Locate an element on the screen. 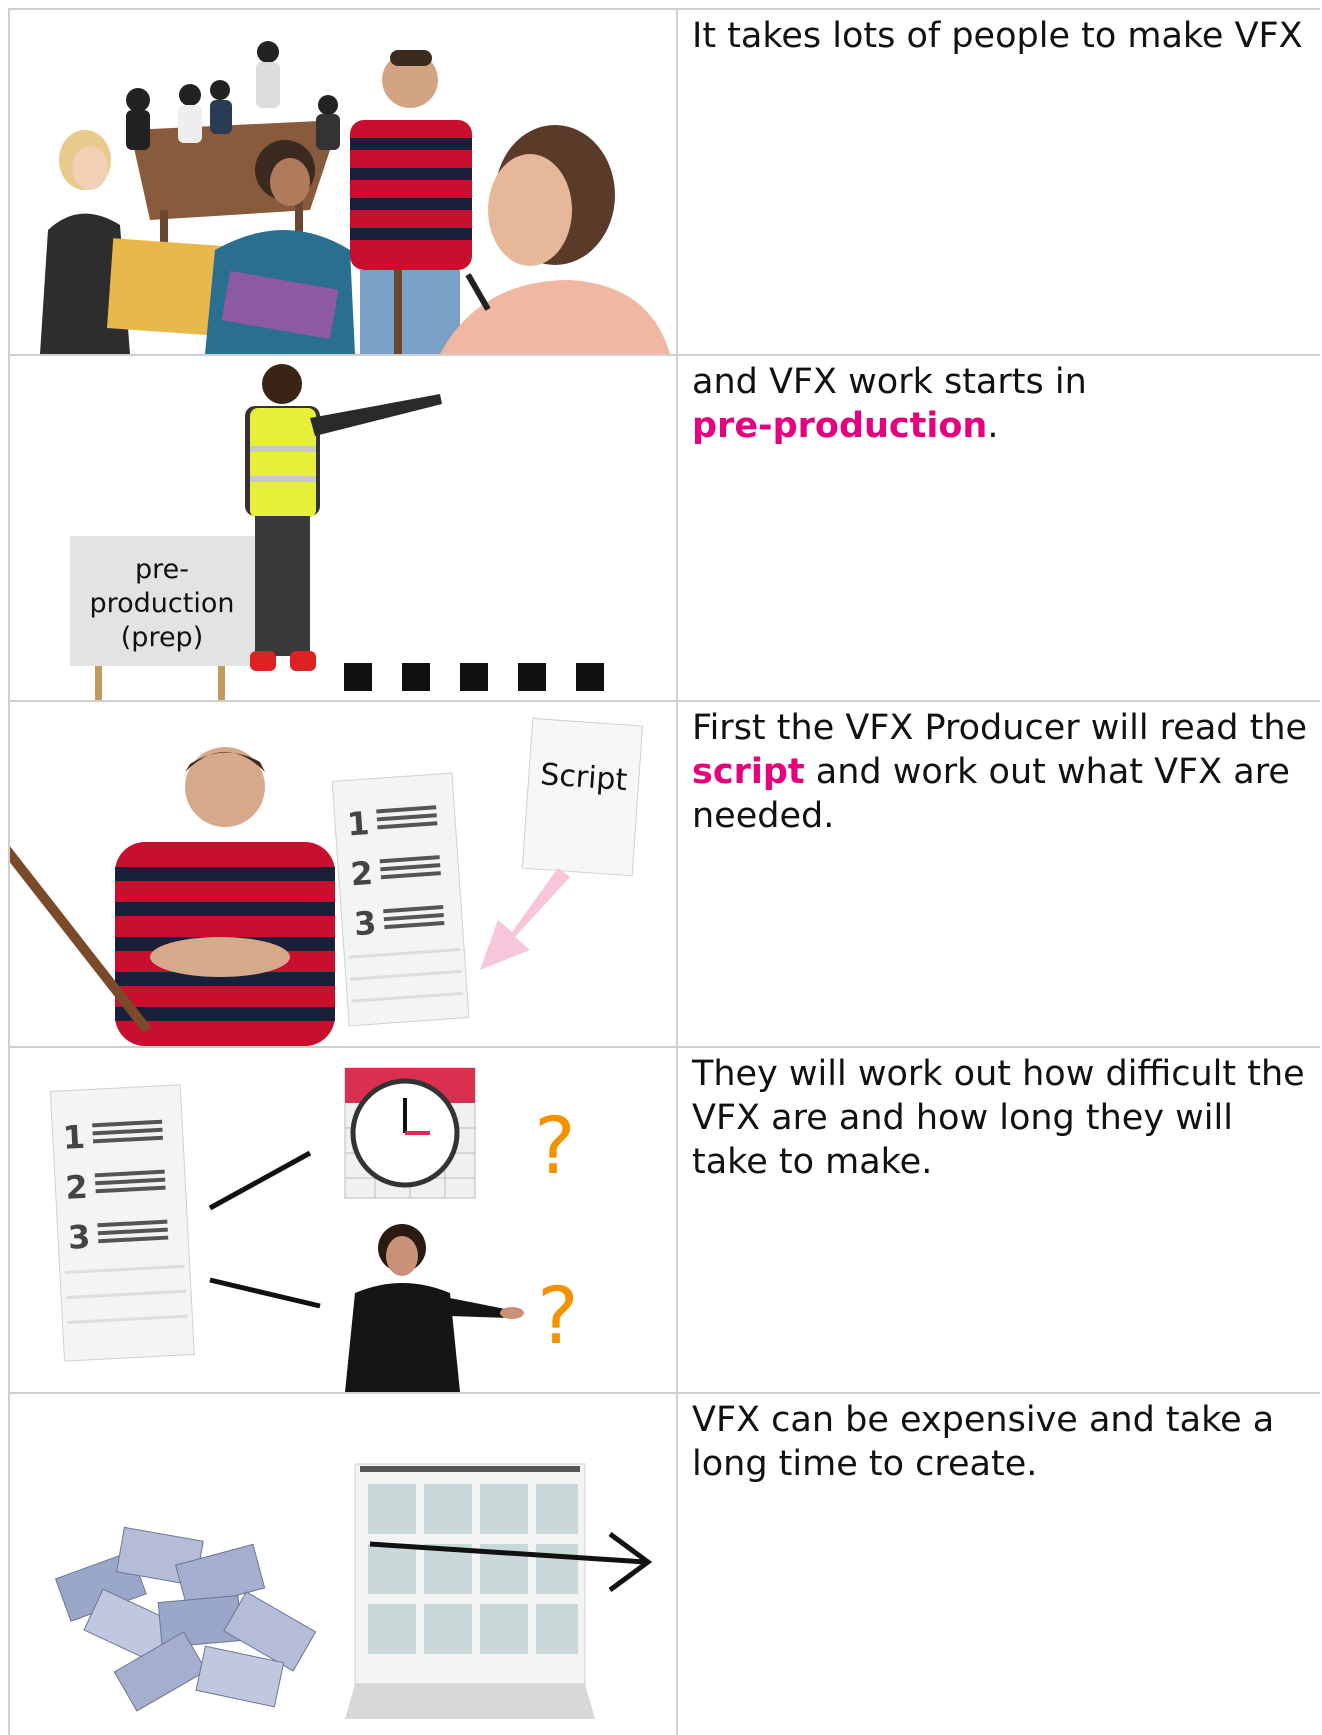 Image resolution: width=1322 pixels, height=1735 pixels. text-before: and VFX work starts in is located at coordinates (889, 382).